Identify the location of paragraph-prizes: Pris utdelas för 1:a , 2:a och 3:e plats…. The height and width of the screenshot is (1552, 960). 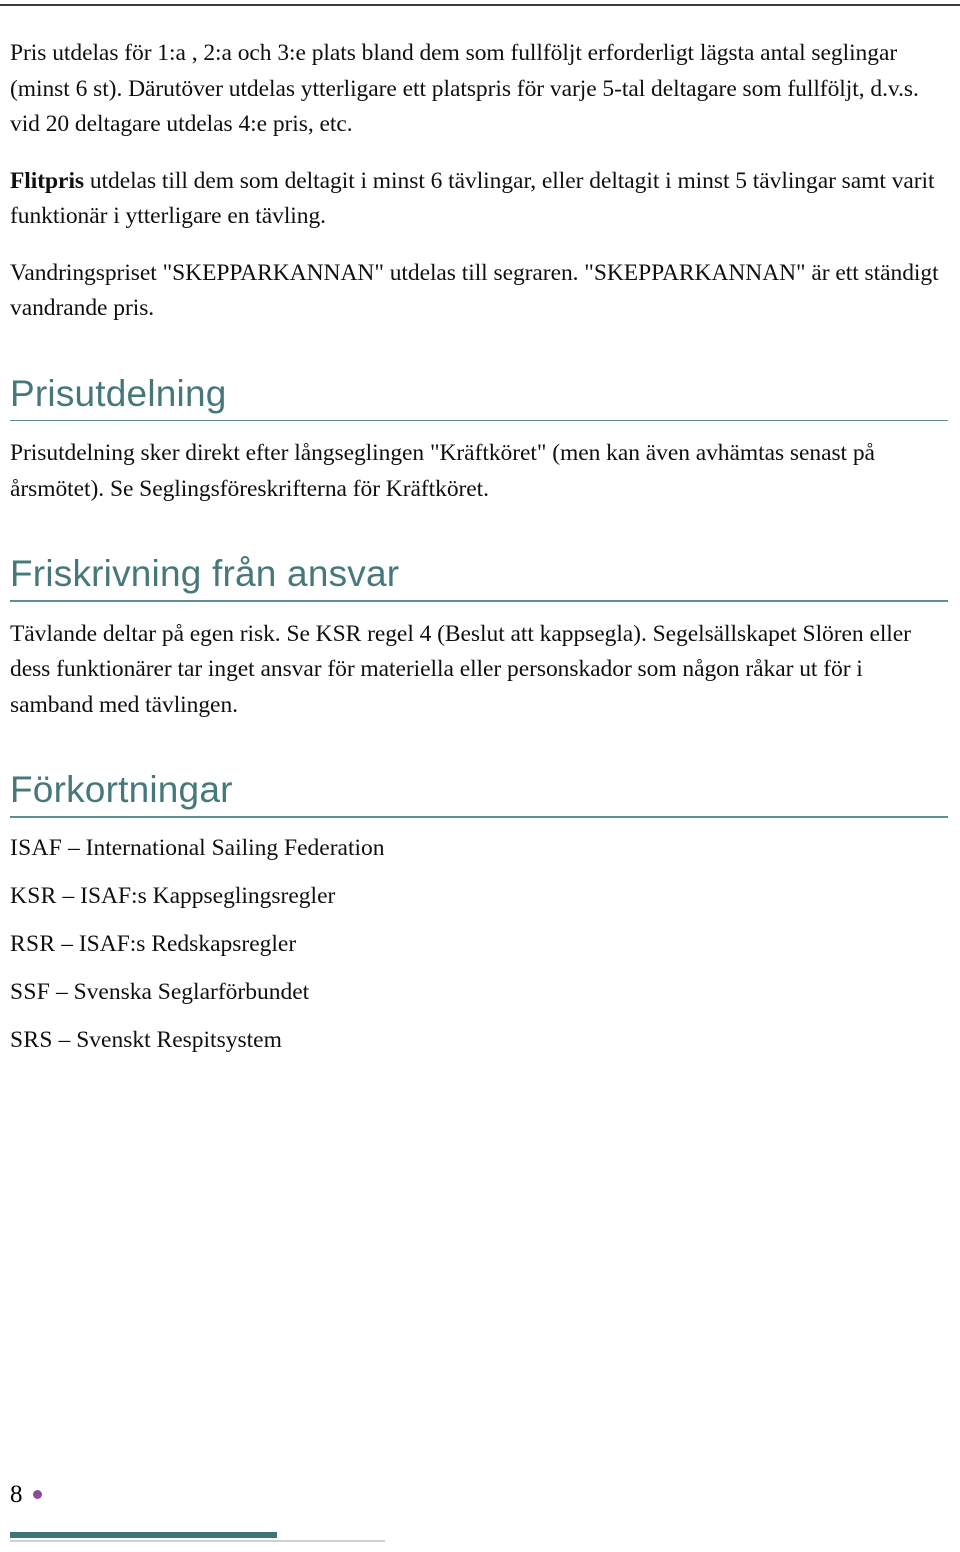
(464, 88).